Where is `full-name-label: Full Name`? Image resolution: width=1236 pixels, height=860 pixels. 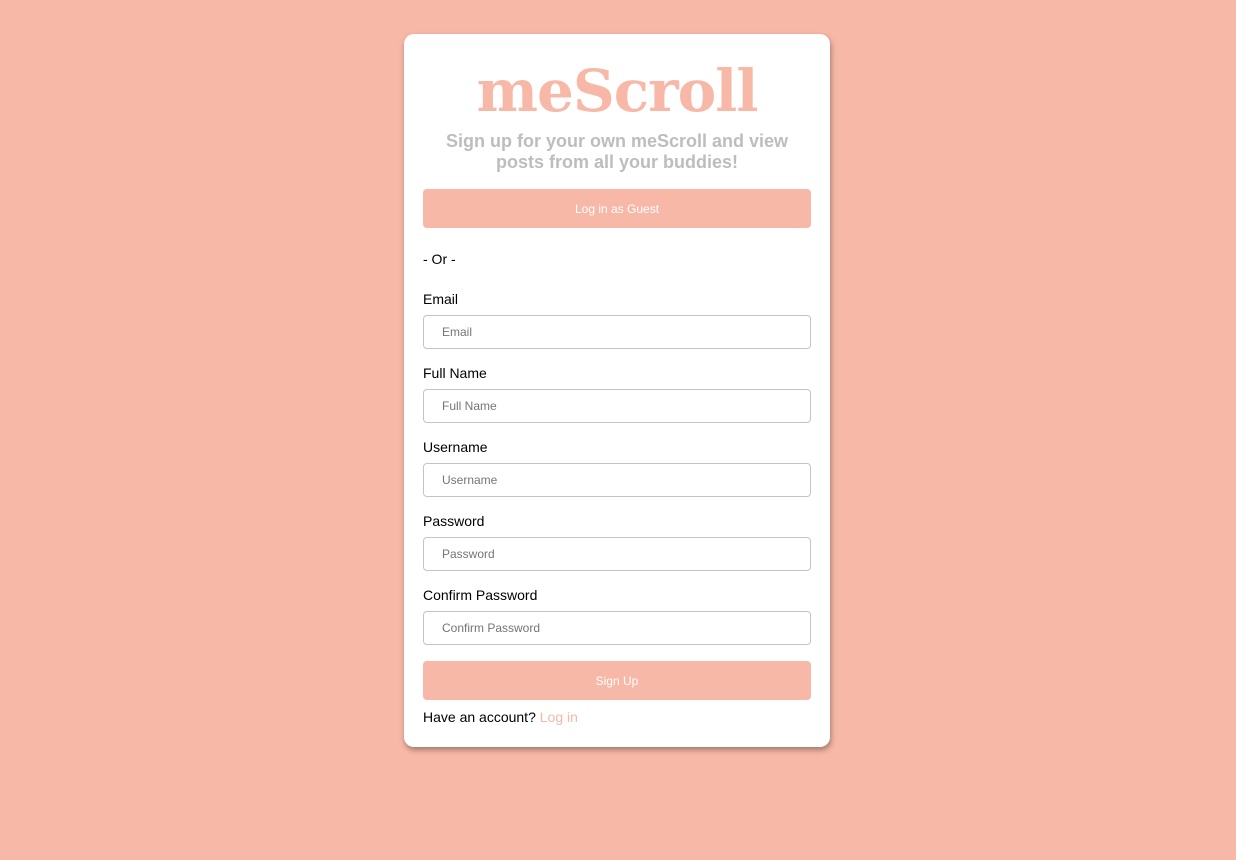
full-name-label: Full Name is located at coordinates (455, 373).